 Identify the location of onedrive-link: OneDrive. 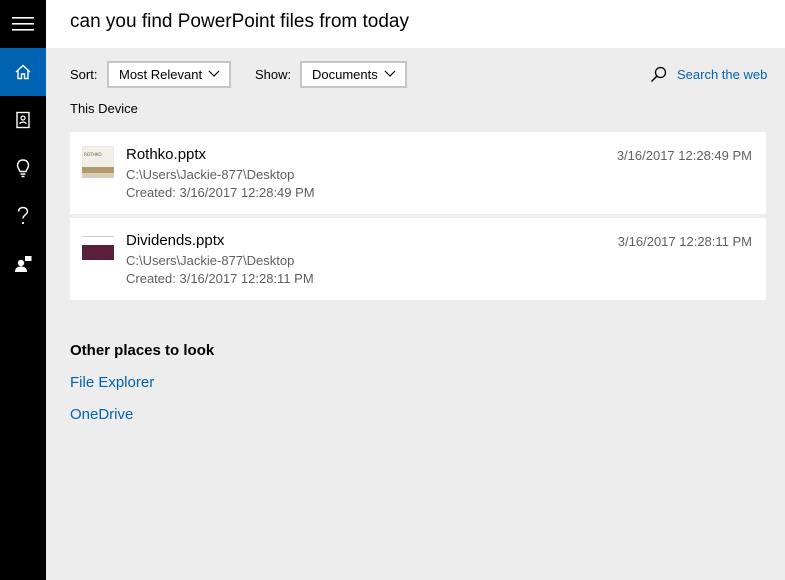
(101, 414).